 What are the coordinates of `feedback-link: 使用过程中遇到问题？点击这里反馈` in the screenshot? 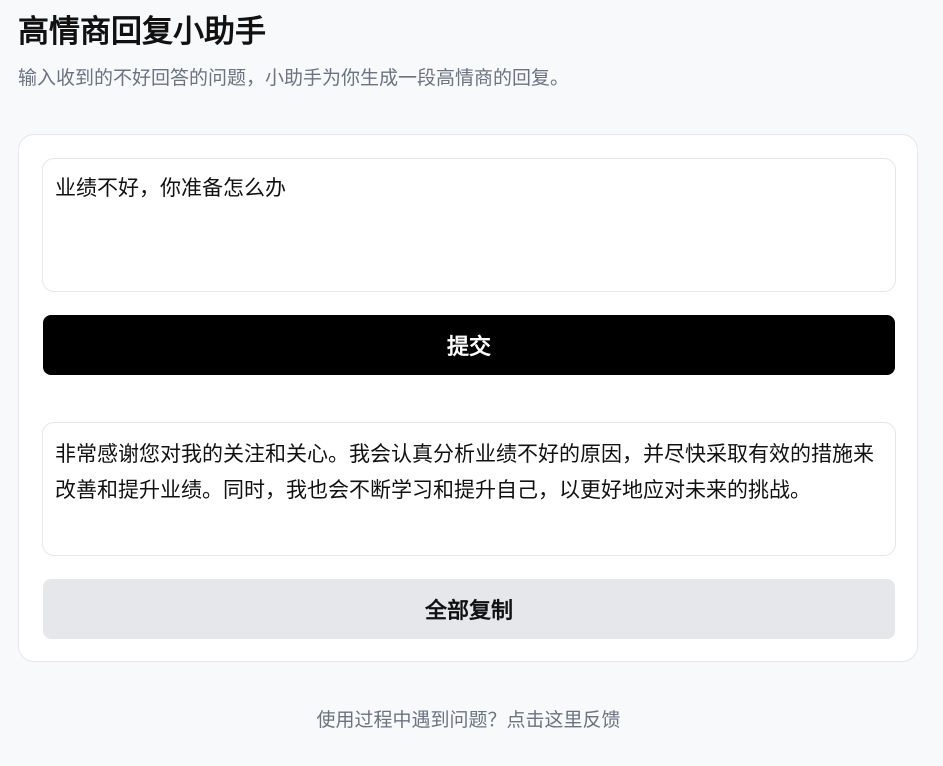 It's located at (468, 720).